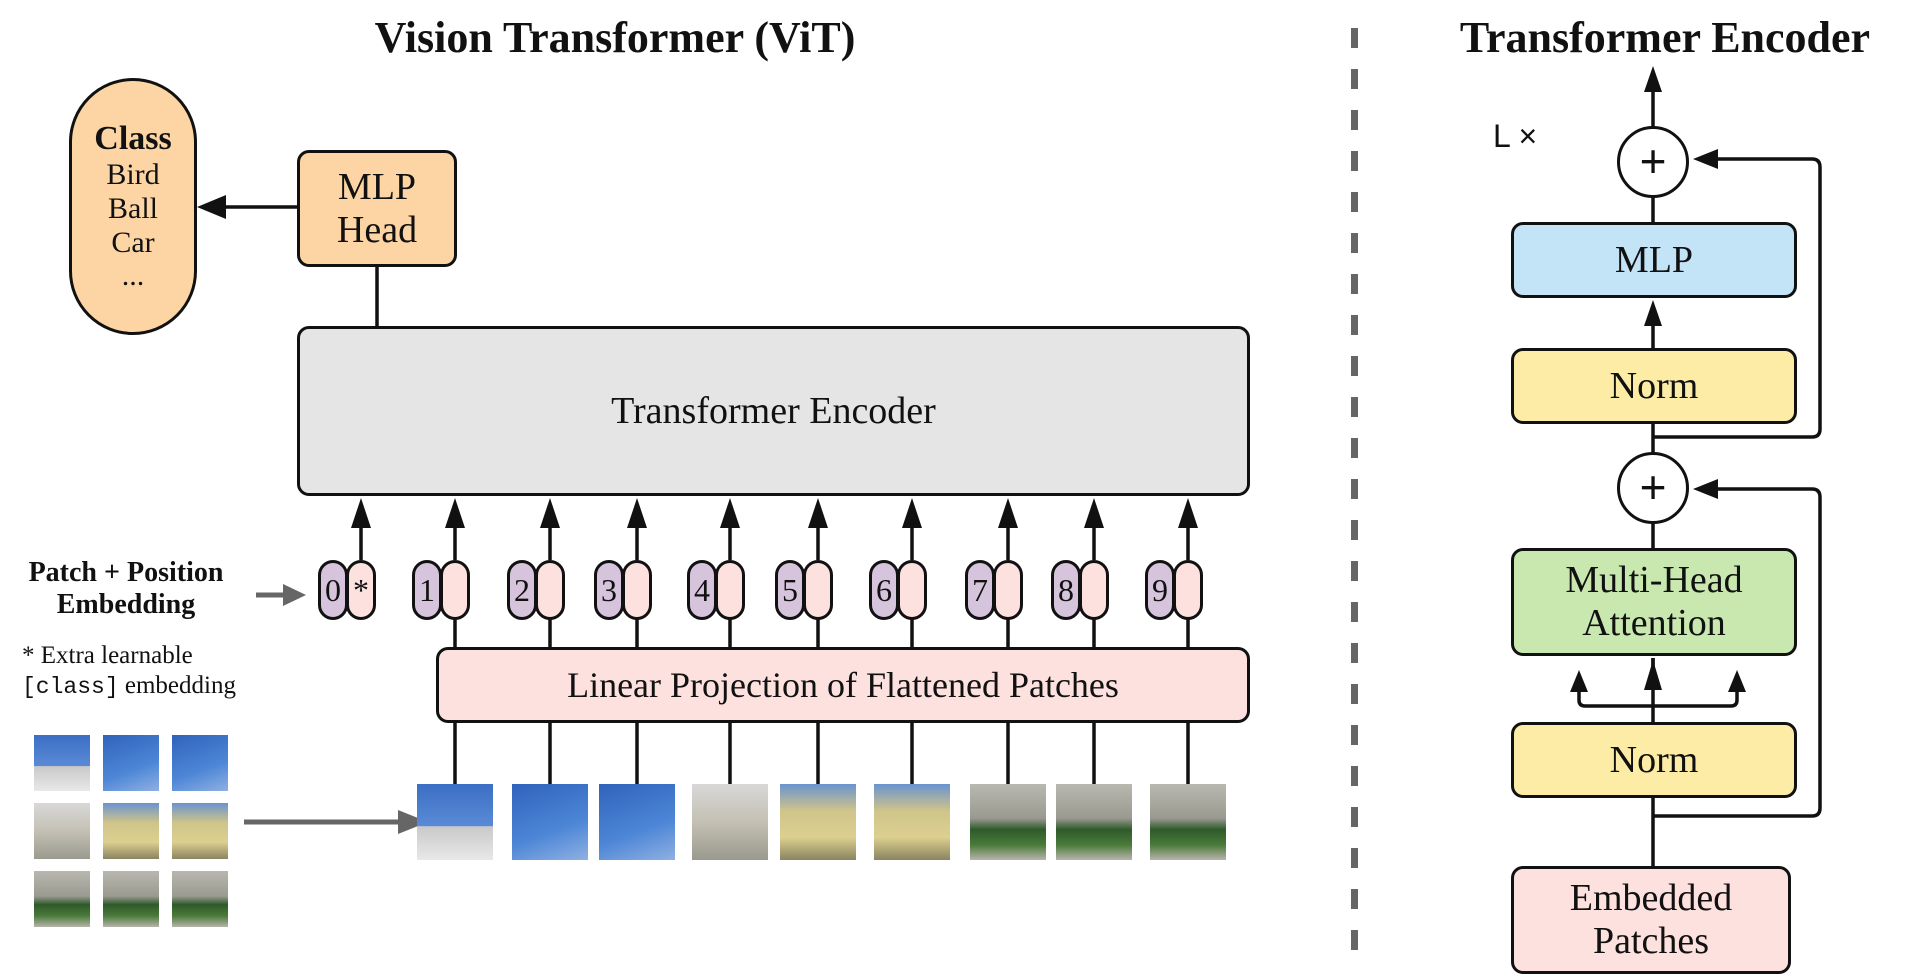 This screenshot has height=979, width=1920. I want to click on transformer-encoder-box: Transformer Encoder, so click(773, 411).